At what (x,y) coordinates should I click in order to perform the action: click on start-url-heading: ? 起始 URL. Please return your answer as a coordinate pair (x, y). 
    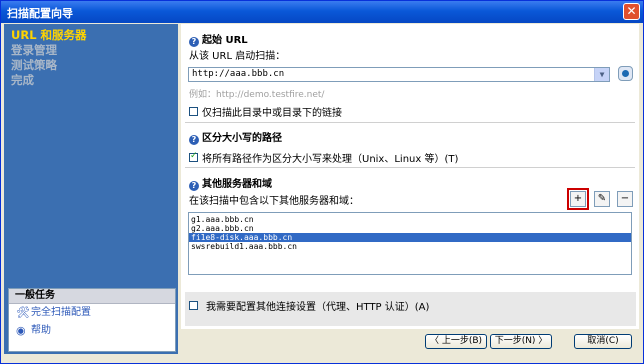
    Looking at the image, I should click on (218, 39).